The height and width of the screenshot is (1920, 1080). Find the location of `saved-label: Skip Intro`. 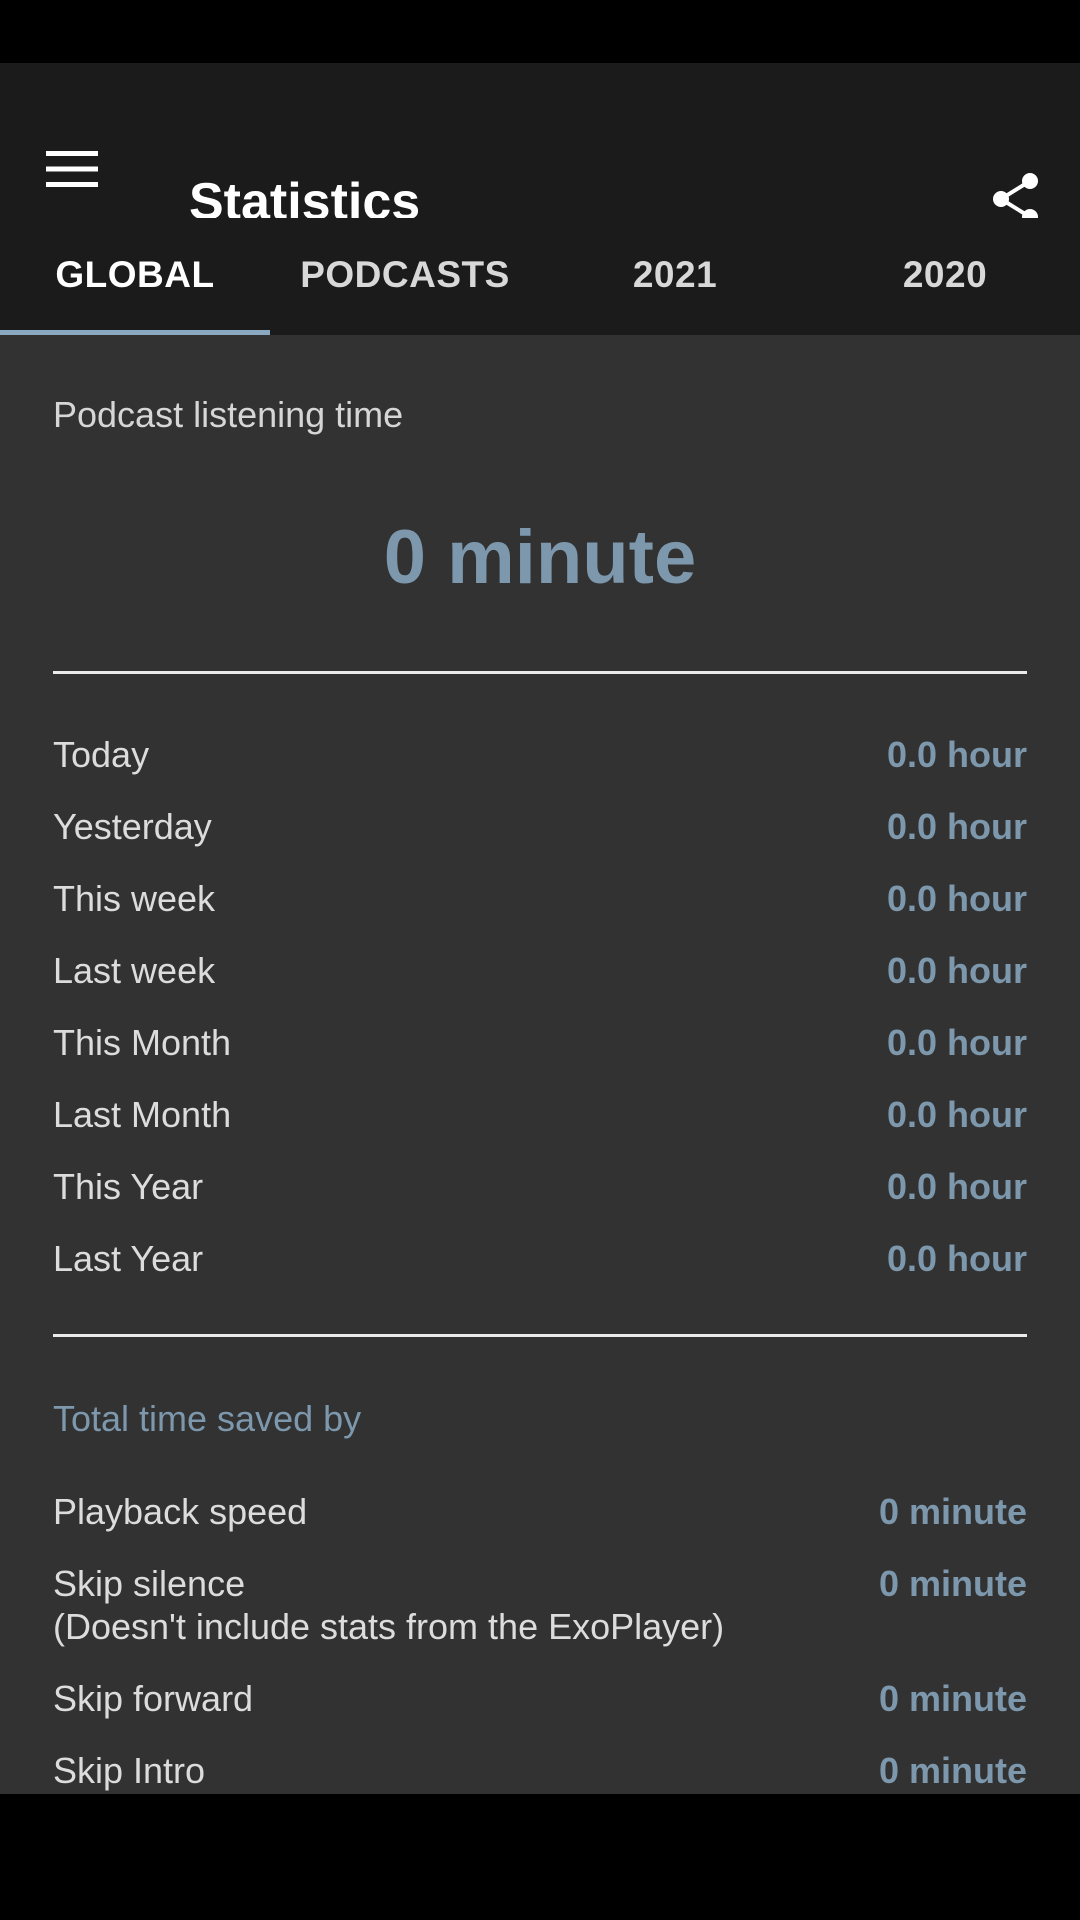

saved-label: Skip Intro is located at coordinates (129, 1770).